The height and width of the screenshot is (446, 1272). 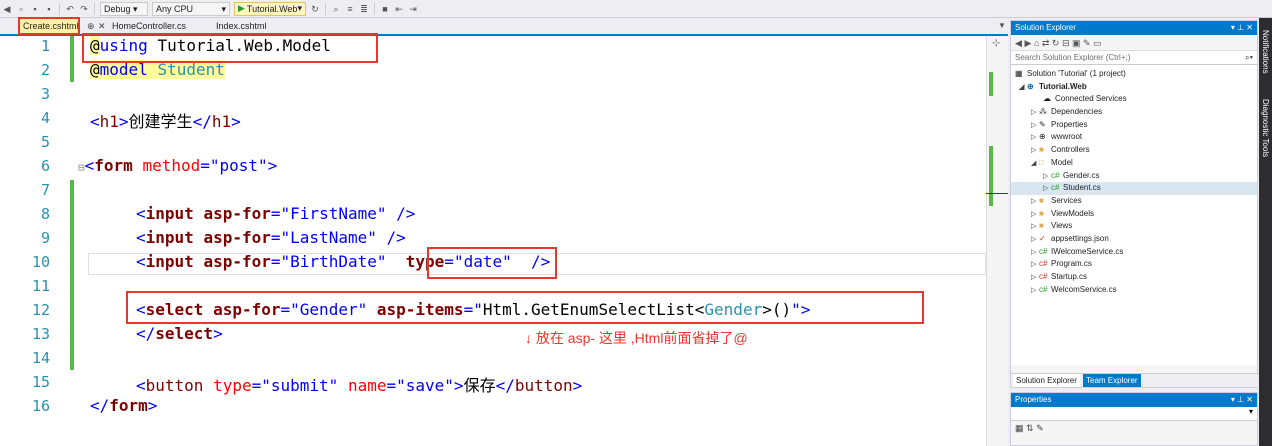 What do you see at coordinates (1134, 264) in the screenshot?
I see `tree-item: ▷ c# Program.cs` at bounding box center [1134, 264].